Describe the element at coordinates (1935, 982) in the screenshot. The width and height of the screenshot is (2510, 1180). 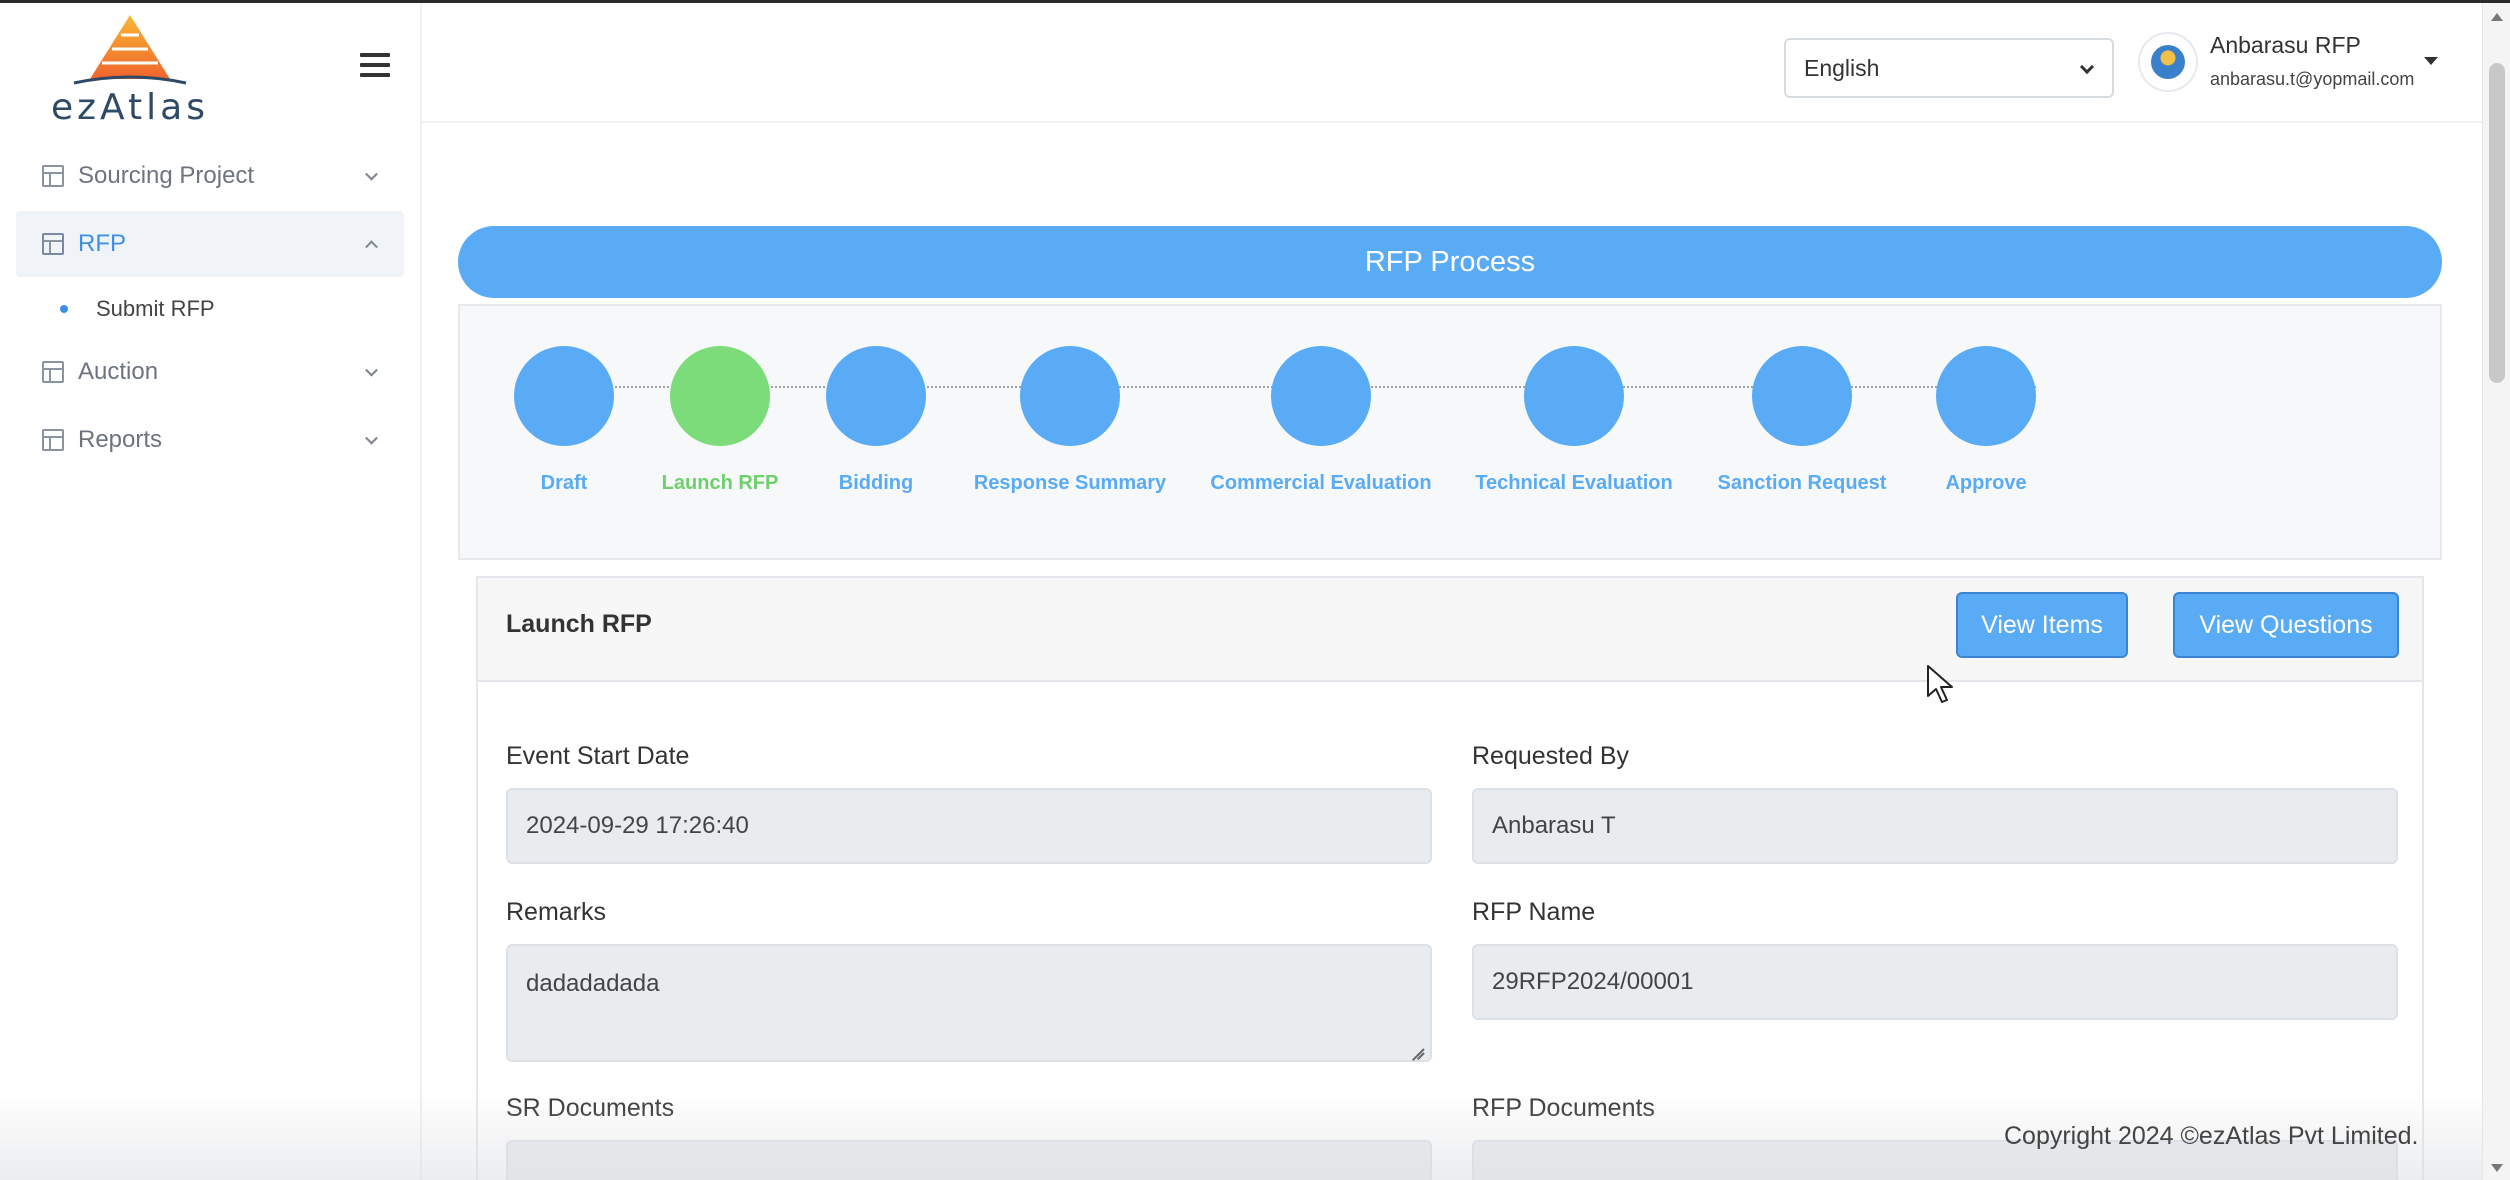
I see `rfp-name-field: 29RFP2024/00001` at that location.